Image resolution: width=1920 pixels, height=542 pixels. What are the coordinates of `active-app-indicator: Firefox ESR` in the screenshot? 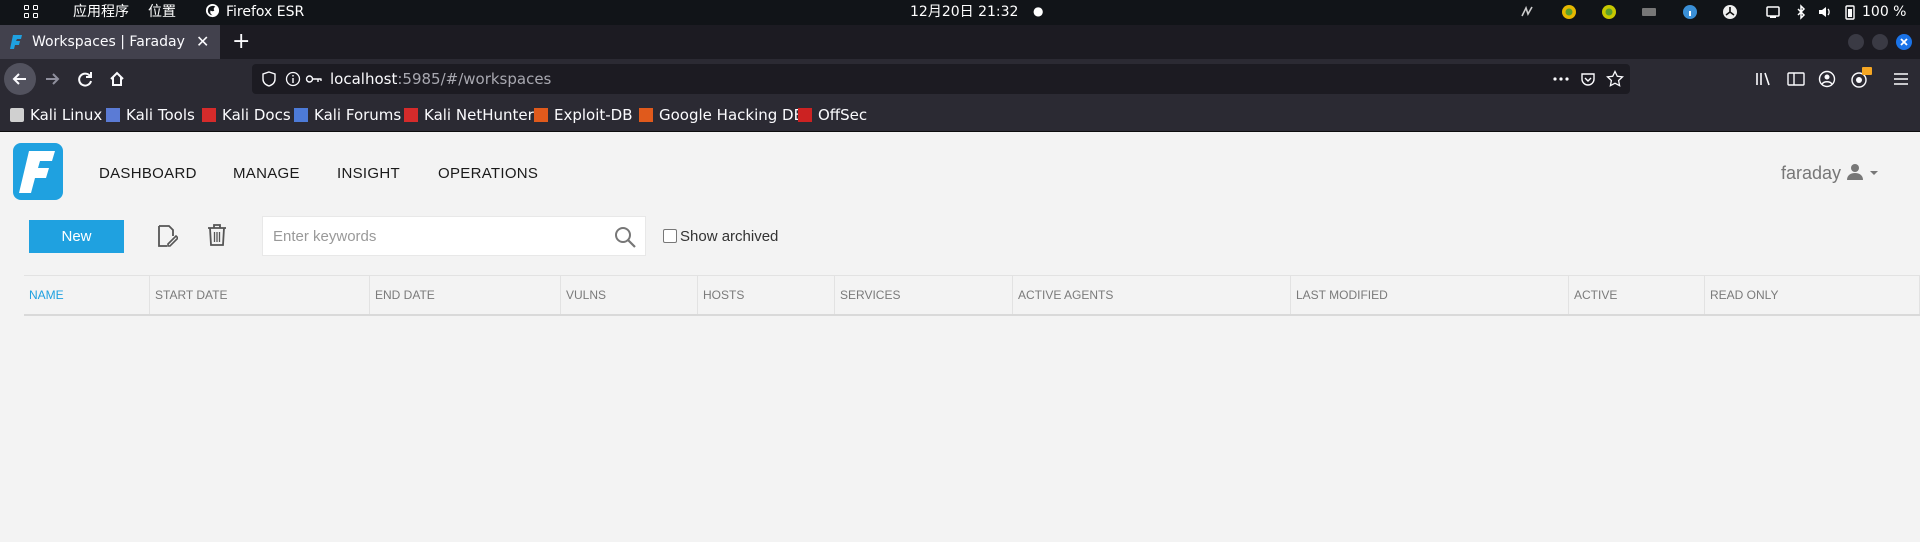 It's located at (254, 12).